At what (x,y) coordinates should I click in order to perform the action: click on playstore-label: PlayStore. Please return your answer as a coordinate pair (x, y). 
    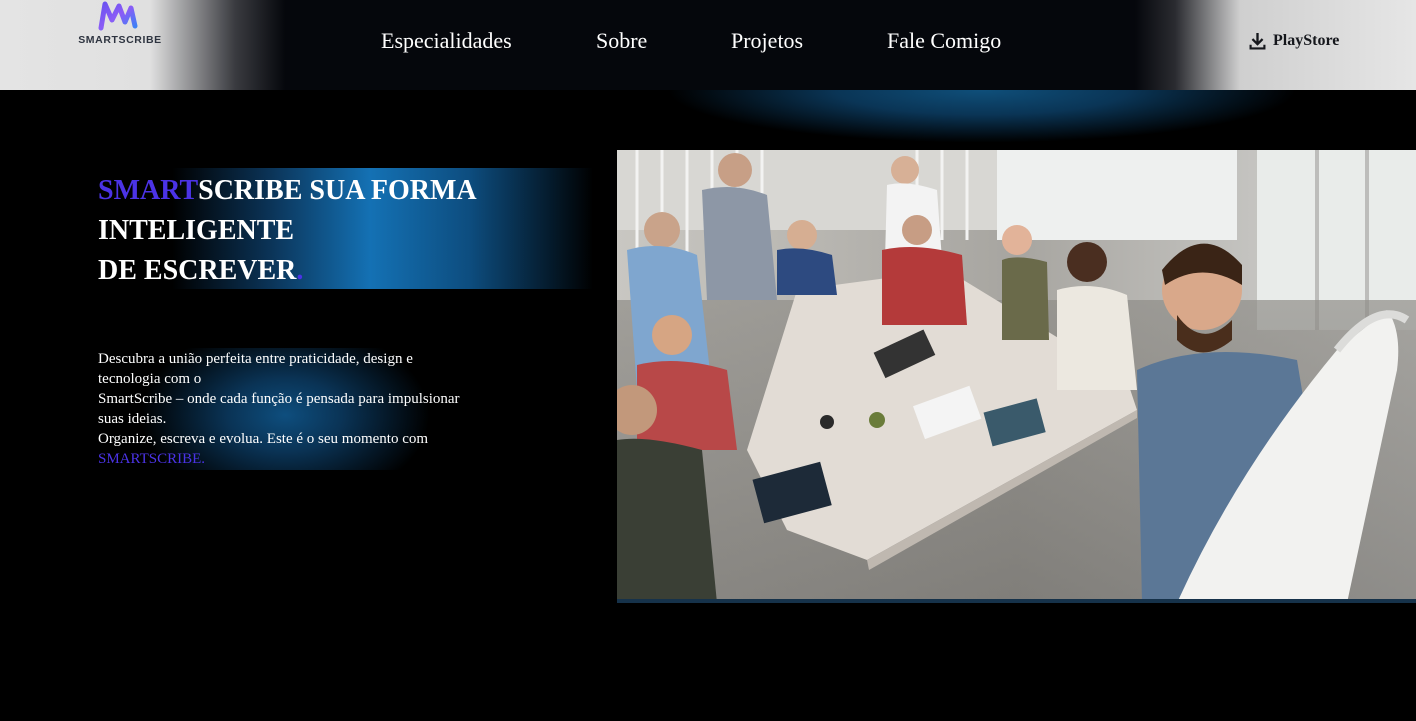
    Looking at the image, I should click on (1306, 40).